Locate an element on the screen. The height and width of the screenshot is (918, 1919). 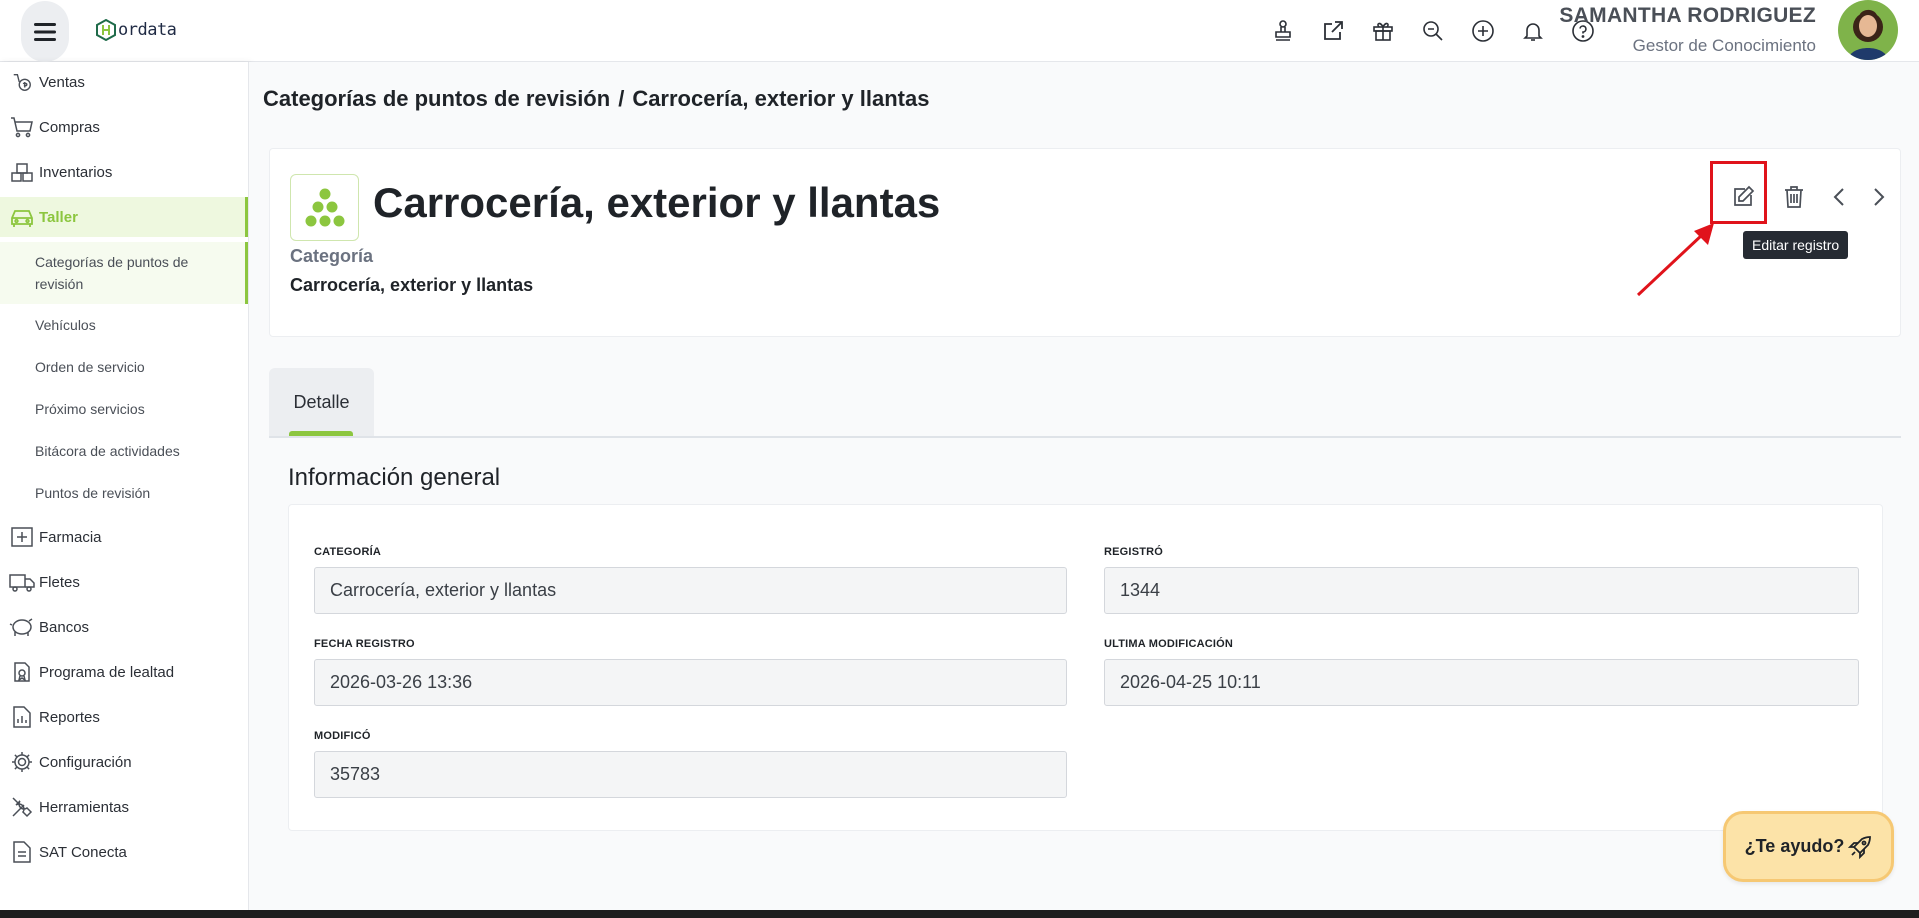
piggy-bank-icon is located at coordinates (22, 627).